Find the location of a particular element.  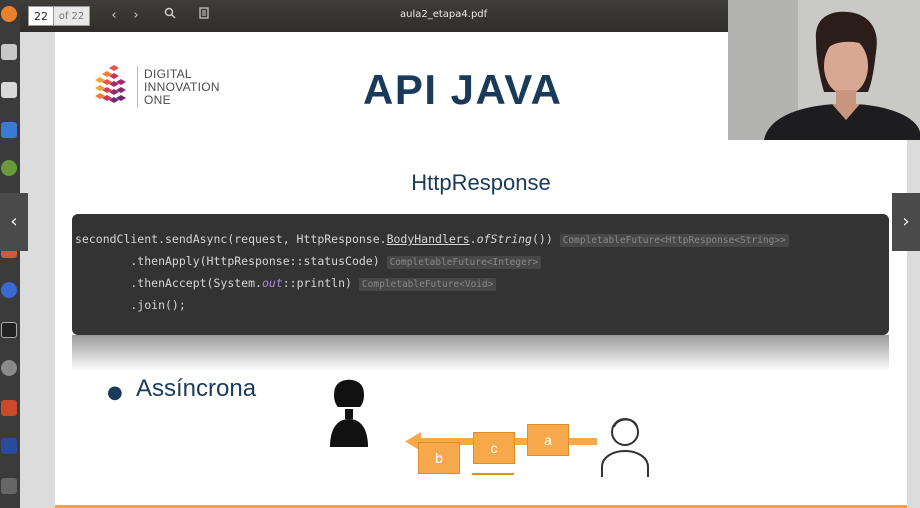

document-viewer-icon is located at coordinates (9, 90).